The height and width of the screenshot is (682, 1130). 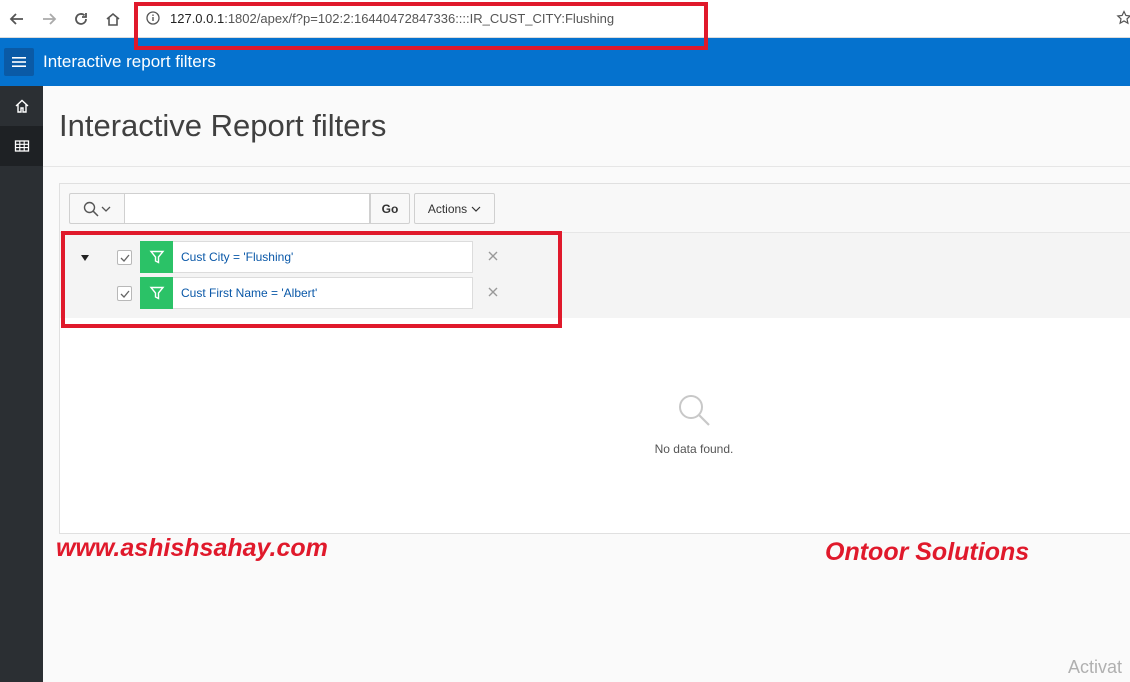 What do you see at coordinates (197, 18) in the screenshot?
I see `url-host: 127.0.0.1` at bounding box center [197, 18].